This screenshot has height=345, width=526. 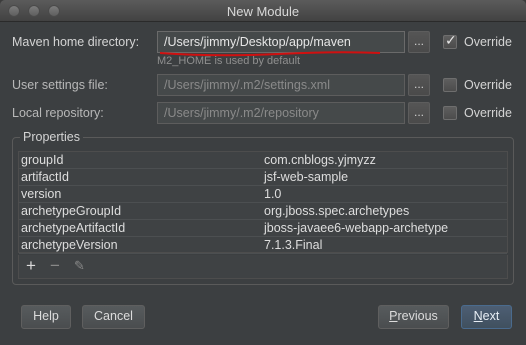 I want to click on user-settings-label: User settings file:, so click(x=60, y=85).